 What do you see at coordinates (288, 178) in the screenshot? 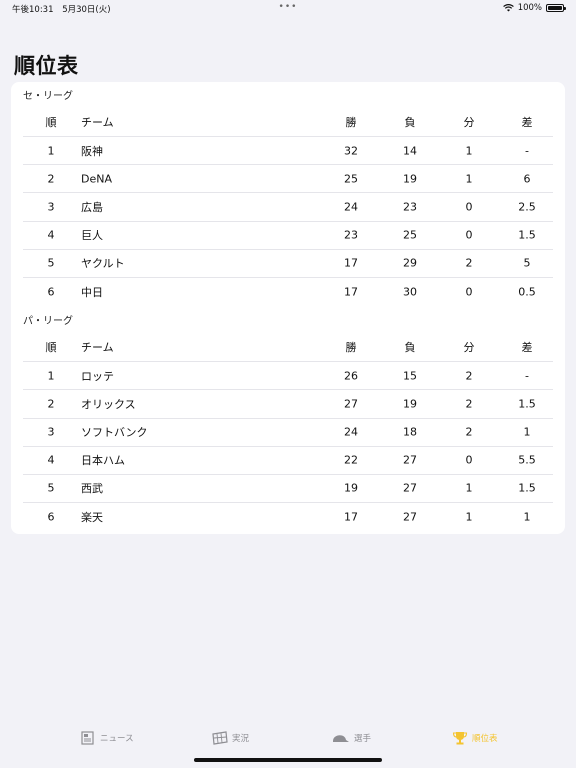
I see `table-row: 2 DeNA 25 19 1 6` at bounding box center [288, 178].